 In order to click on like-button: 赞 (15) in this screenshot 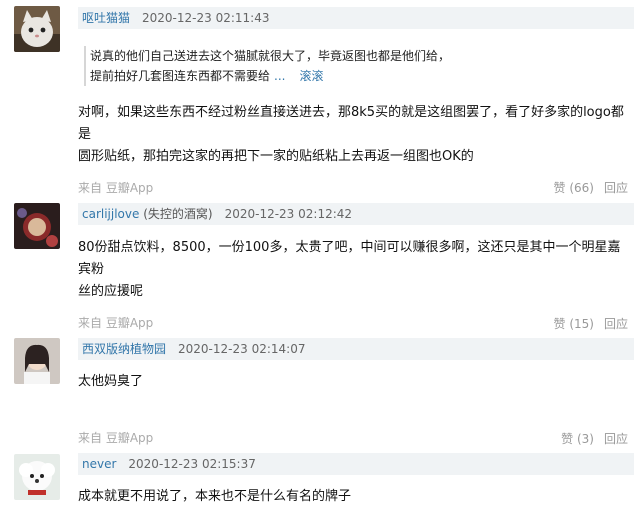, I will do `click(574, 324)`.